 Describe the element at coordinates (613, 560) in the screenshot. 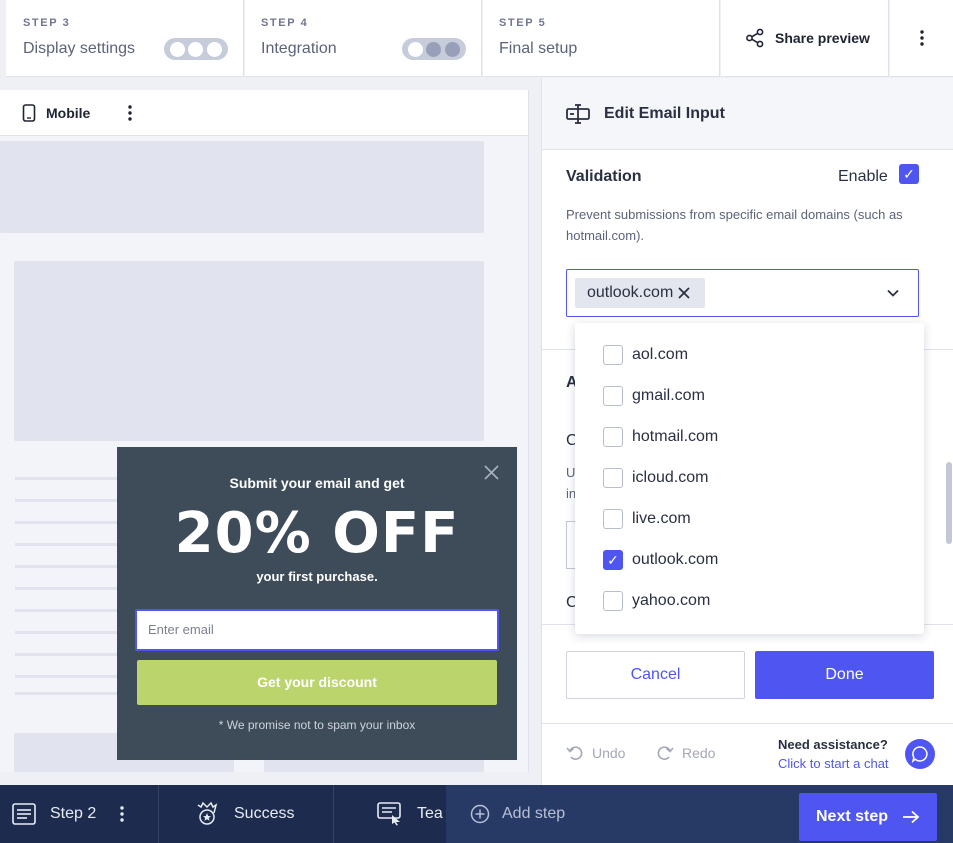

I see `option-checkbox-checked: ✓` at that location.